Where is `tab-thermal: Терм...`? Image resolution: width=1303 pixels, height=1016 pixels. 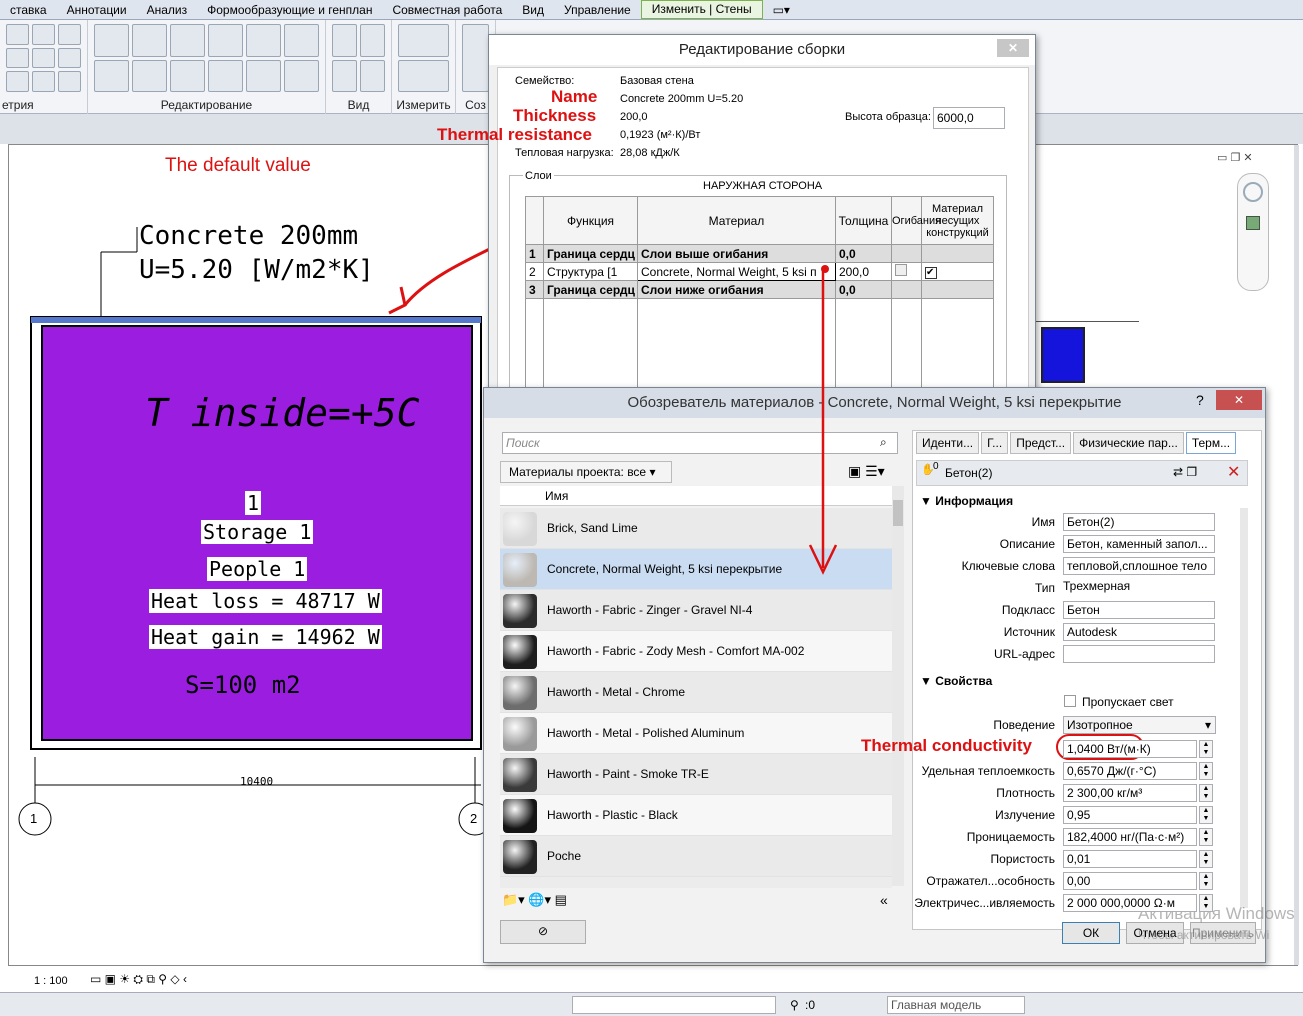 tab-thermal: Терм... is located at coordinates (1211, 443).